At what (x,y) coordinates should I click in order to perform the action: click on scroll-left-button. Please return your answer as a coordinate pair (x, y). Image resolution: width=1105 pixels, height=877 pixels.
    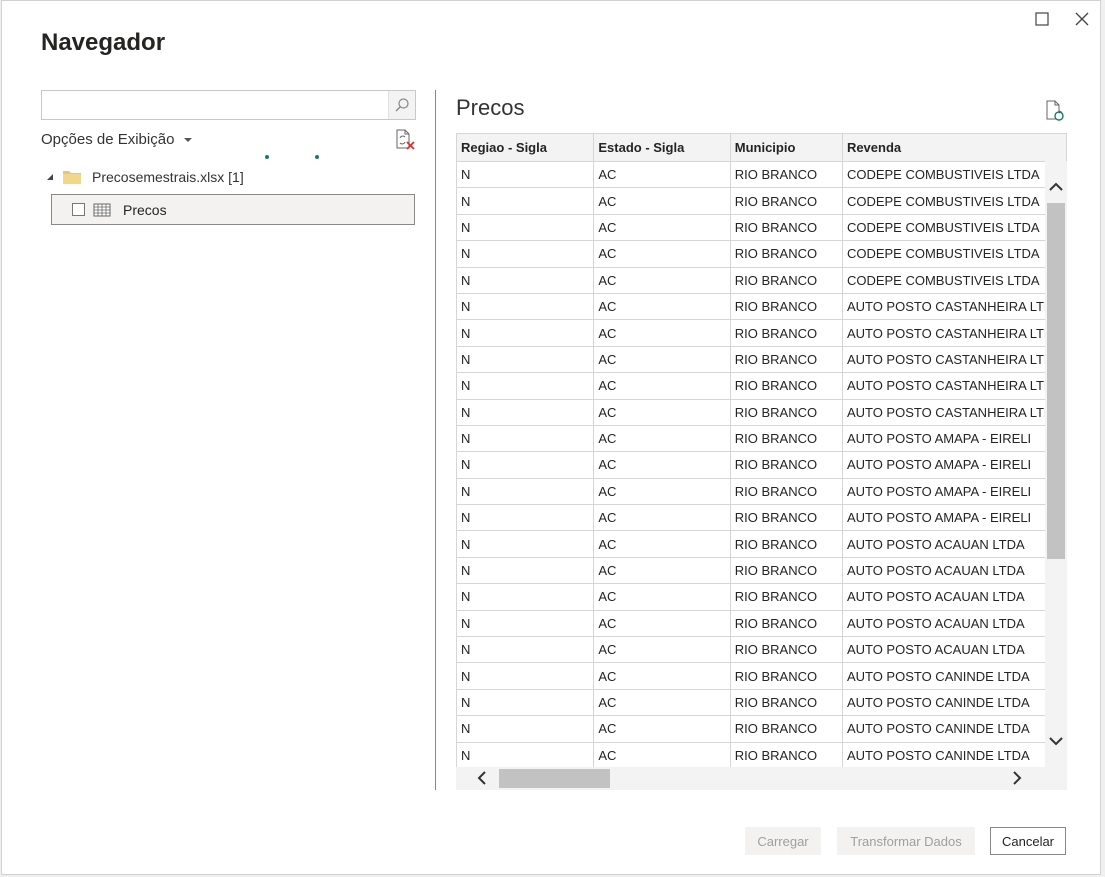
    Looking at the image, I should click on (482, 778).